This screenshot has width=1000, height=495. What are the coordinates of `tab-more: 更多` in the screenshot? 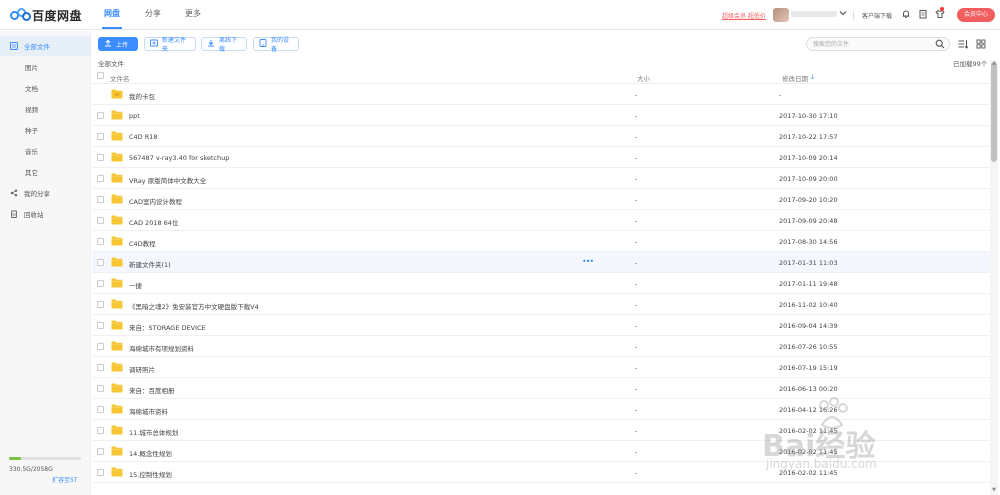 It's located at (193, 13).